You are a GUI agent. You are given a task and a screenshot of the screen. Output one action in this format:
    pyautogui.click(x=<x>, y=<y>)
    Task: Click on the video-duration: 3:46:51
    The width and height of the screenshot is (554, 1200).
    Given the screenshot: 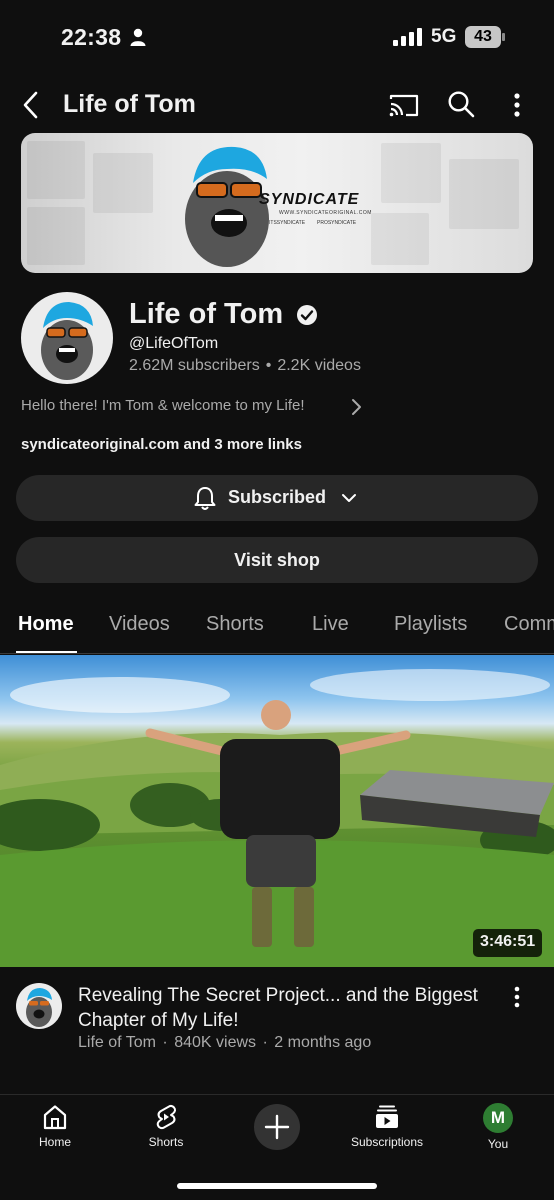 What is the action you would take?
    pyautogui.click(x=508, y=943)
    